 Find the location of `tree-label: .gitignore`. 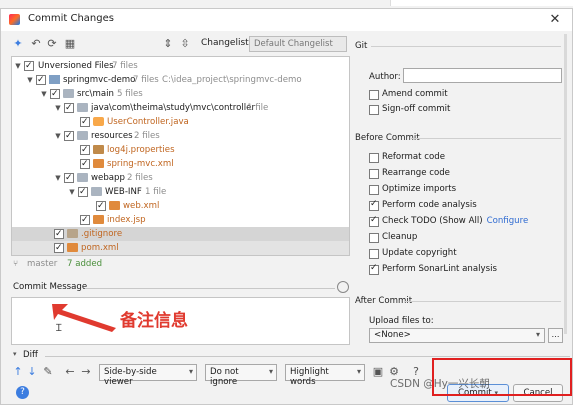

tree-label: .gitignore is located at coordinates (102, 234).